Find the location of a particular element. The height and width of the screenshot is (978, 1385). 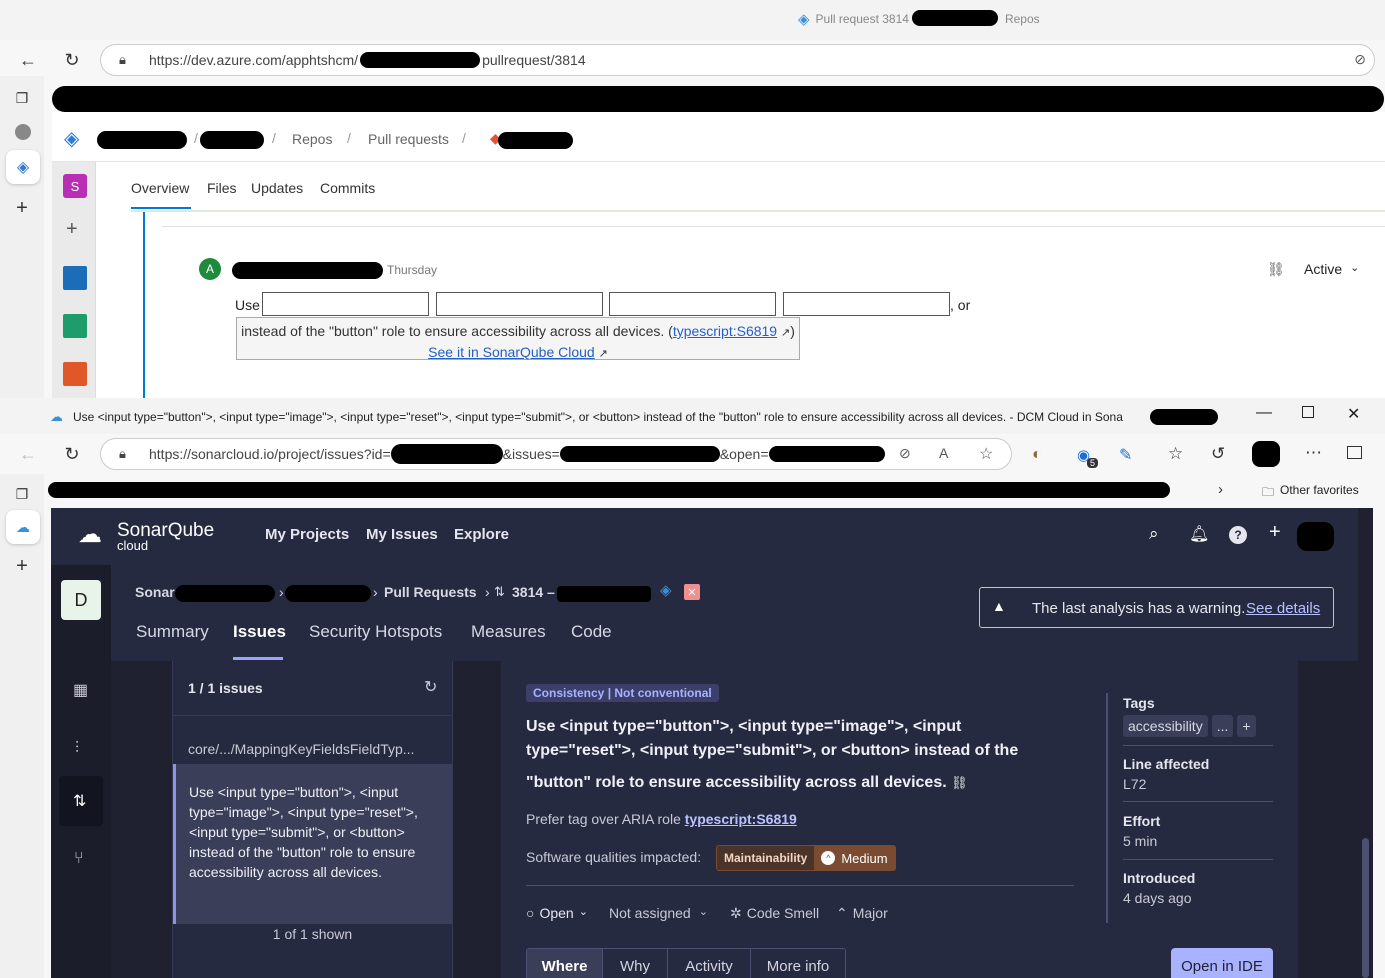

breadcrumb-org: Sonar is located at coordinates (155, 592).